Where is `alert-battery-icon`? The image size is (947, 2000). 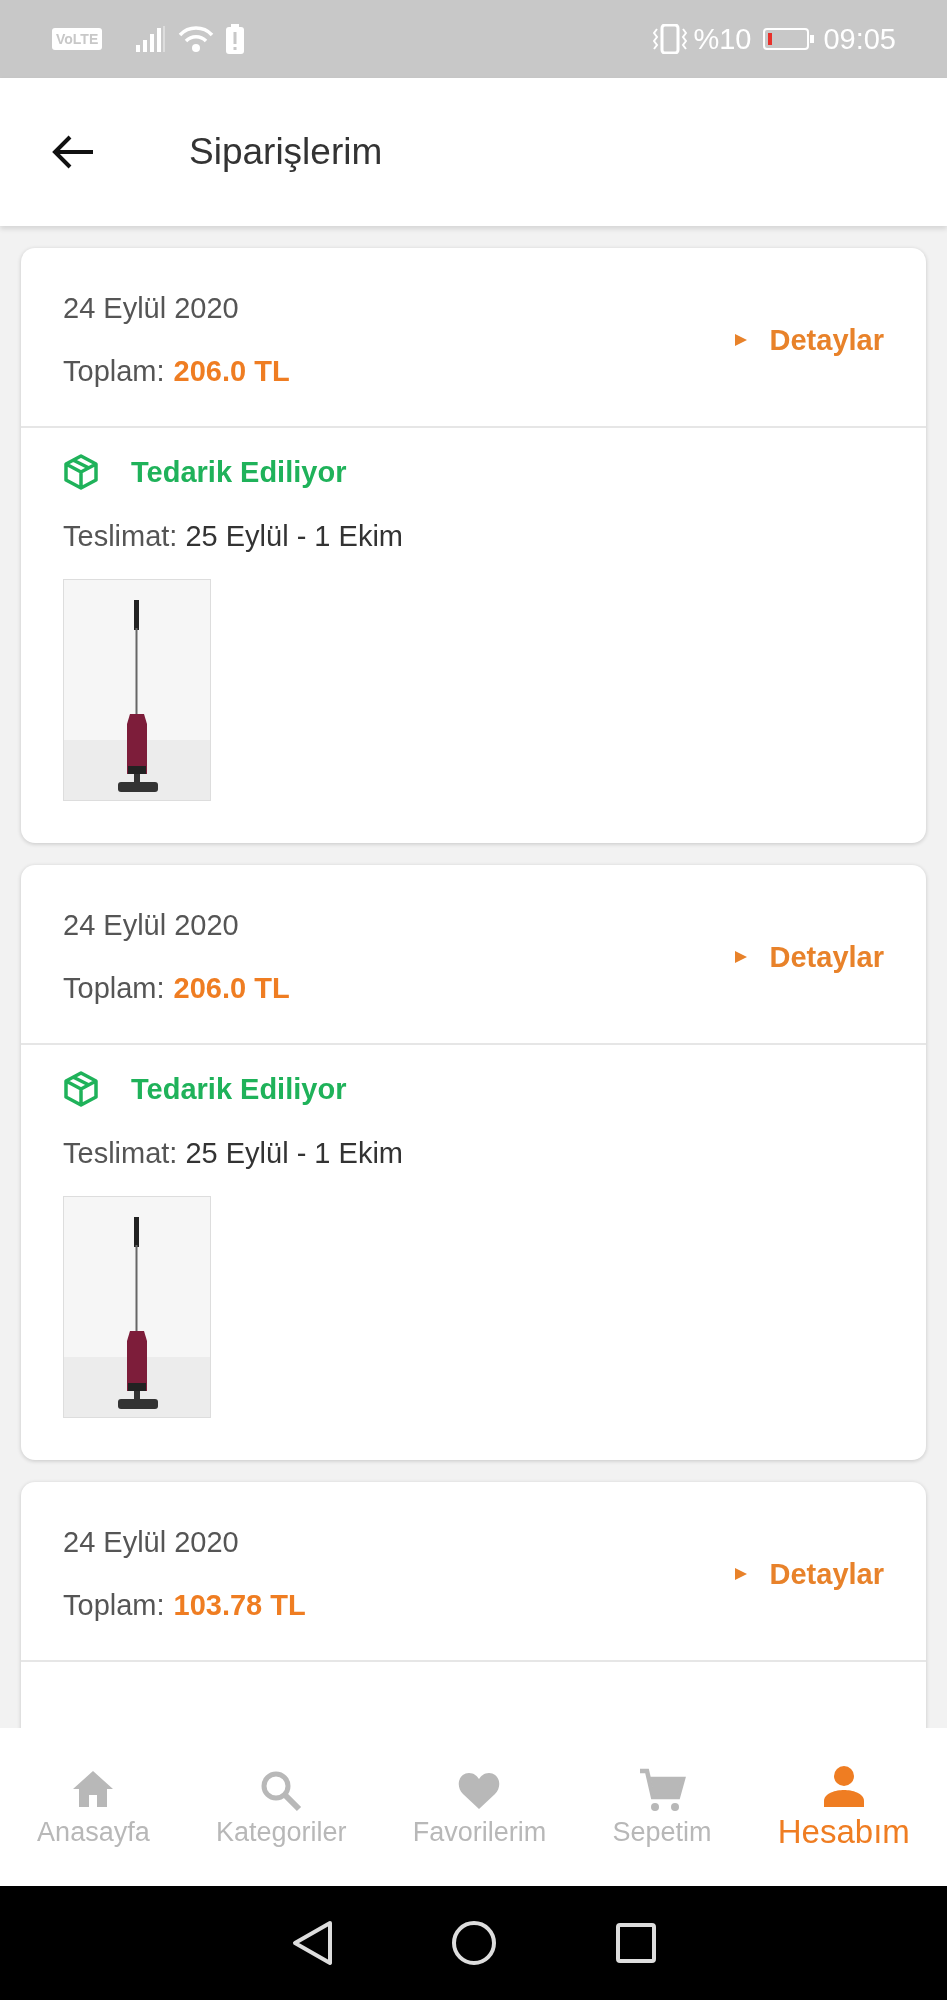 alert-battery-icon is located at coordinates (235, 39).